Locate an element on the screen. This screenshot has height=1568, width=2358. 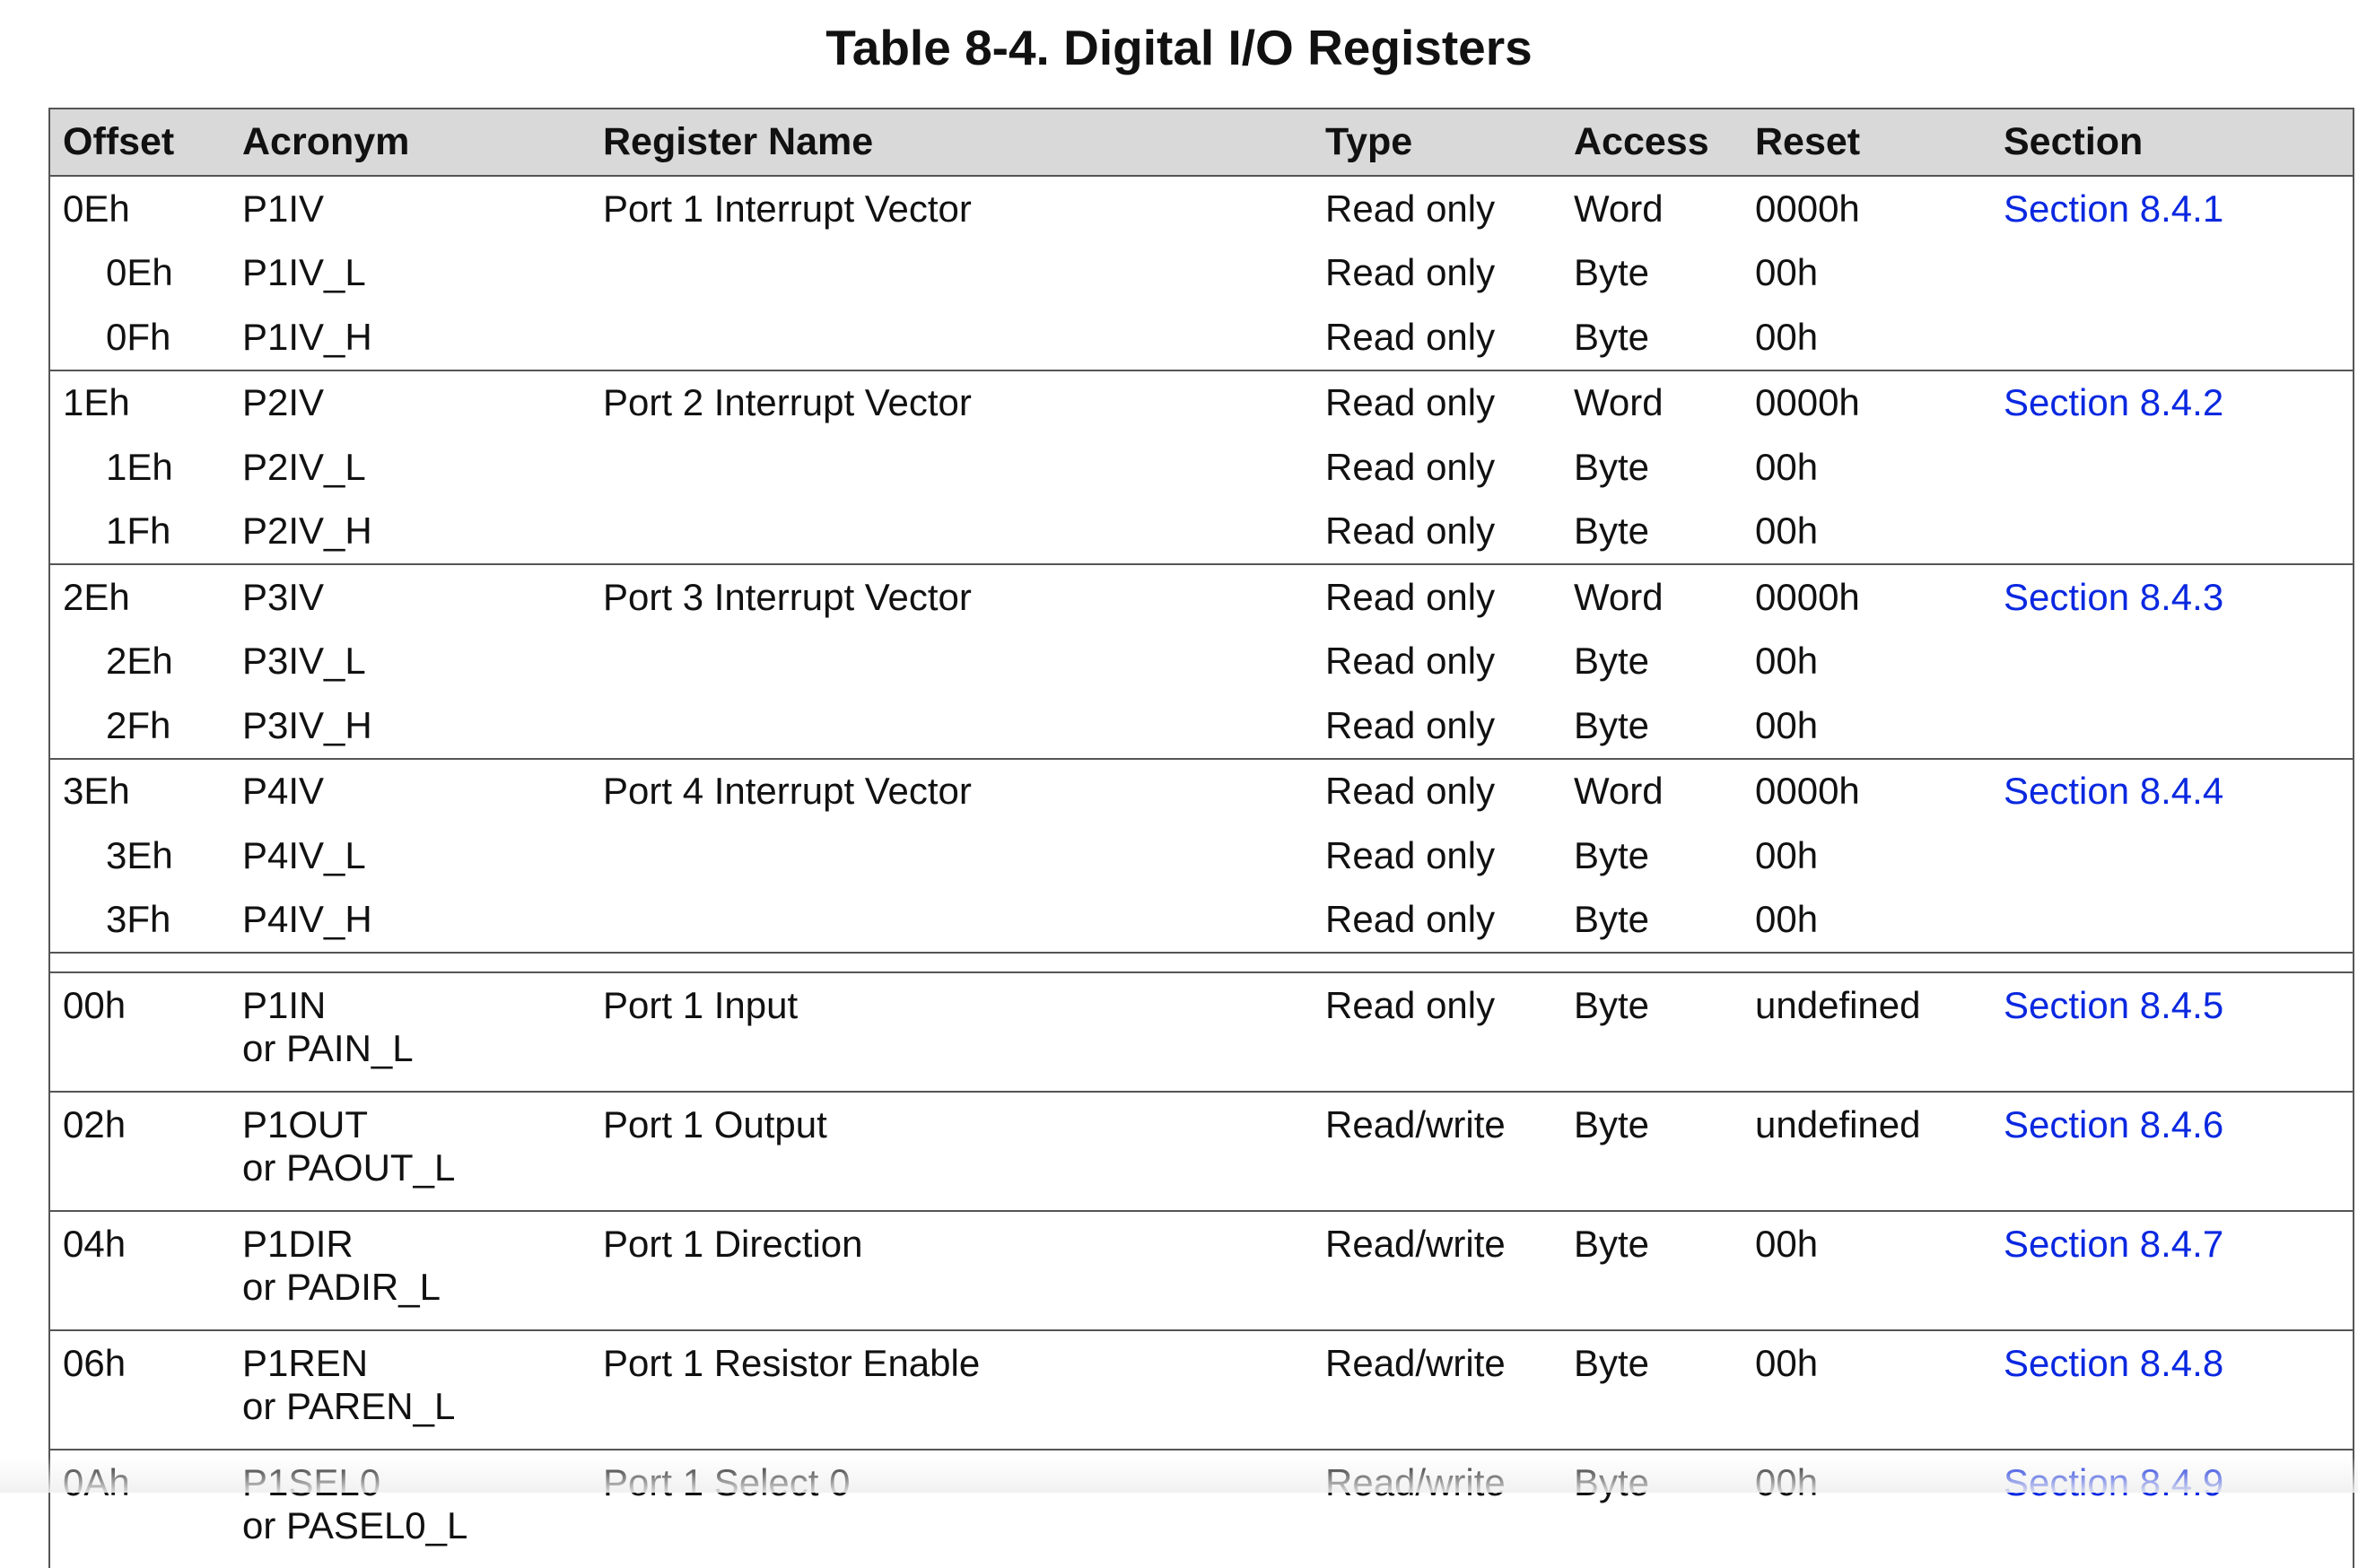
cell-acronym: P2IV_L is located at coordinates (304, 466).